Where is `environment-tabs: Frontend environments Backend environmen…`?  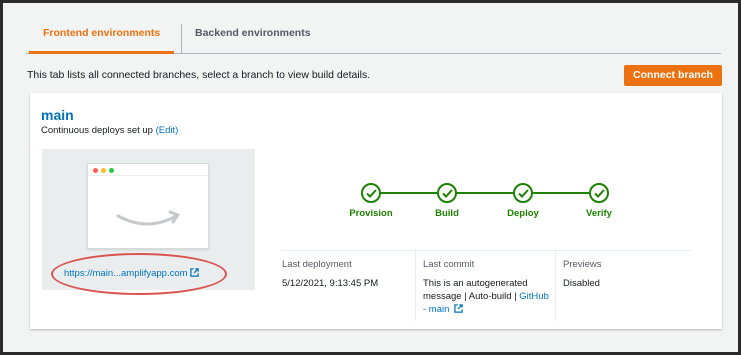
environment-tabs: Frontend environments Backend environmen… is located at coordinates (373, 37).